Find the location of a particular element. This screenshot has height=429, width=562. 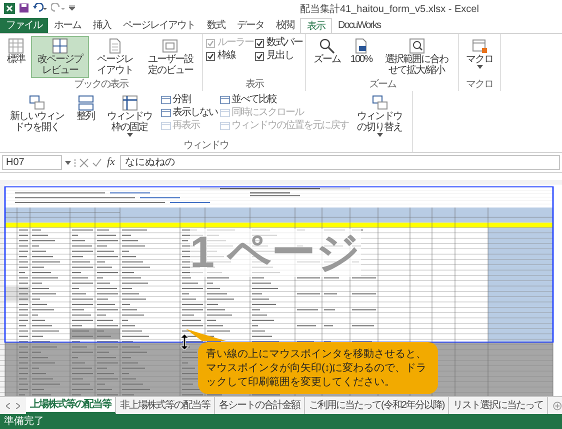

grid-icon is located at coordinates (16, 46).